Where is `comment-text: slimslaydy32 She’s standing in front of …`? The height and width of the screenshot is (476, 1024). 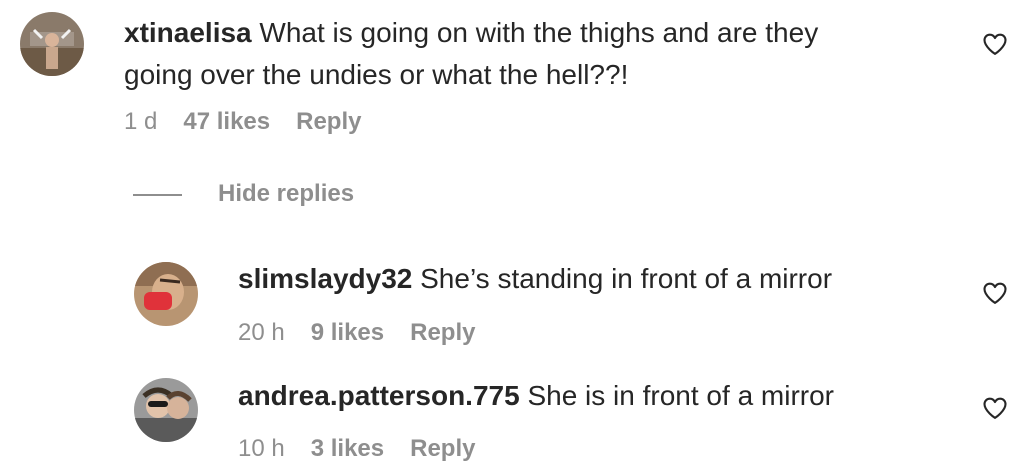 comment-text: slimslaydy32 She’s standing in front of … is located at coordinates (535, 279).